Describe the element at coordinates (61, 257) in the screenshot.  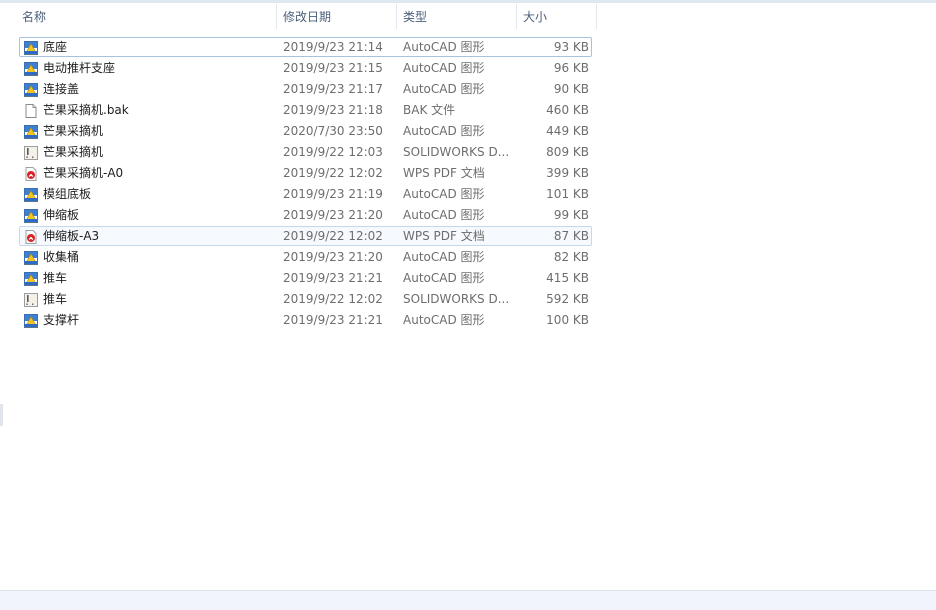
I see `file-name: 收集桶` at that location.